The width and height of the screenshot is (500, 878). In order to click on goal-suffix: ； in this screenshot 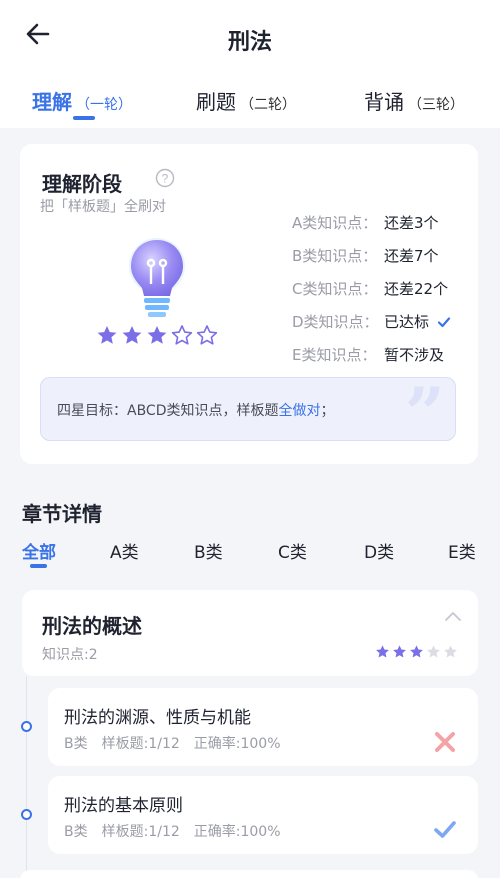, I will do `click(327, 411)`.